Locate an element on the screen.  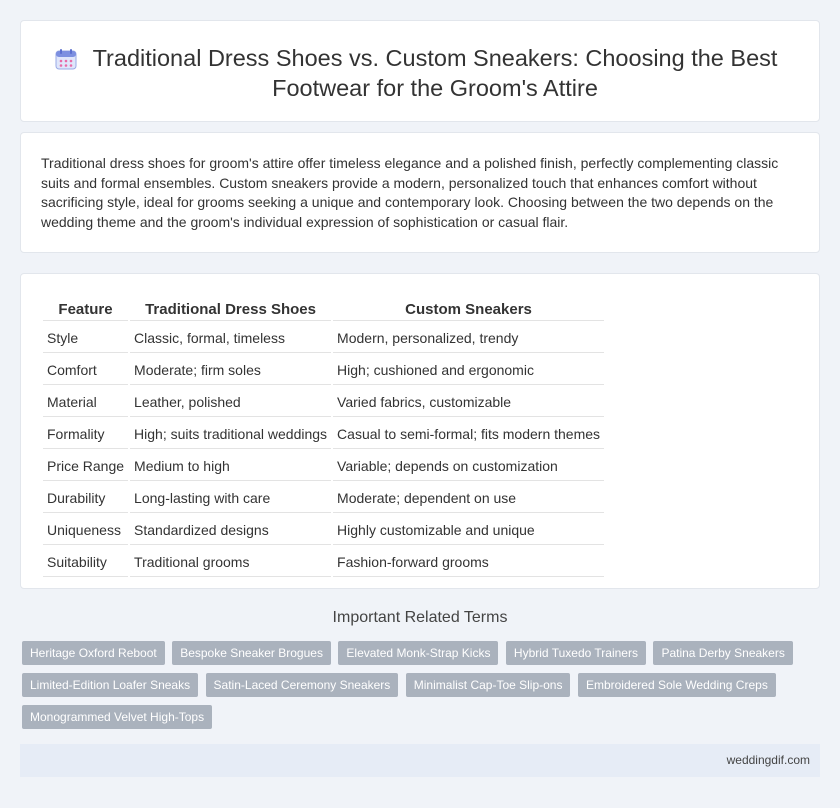
cell-traditional: Standardized designs is located at coordinates (231, 530).